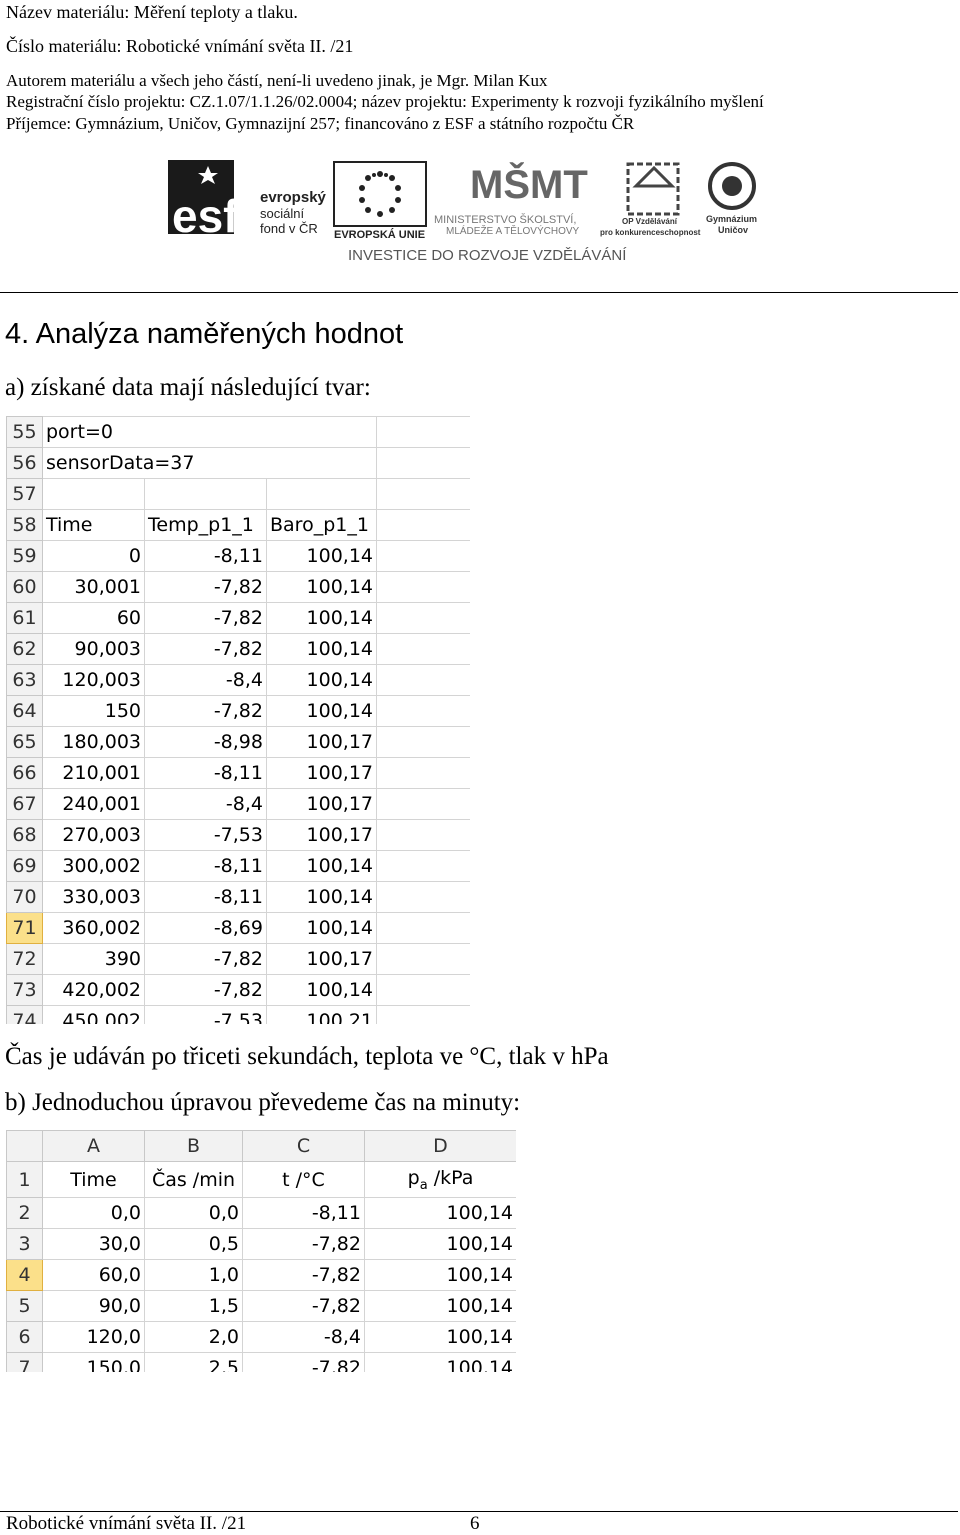 The width and height of the screenshot is (960, 1535). What do you see at coordinates (321, 1014) in the screenshot?
I see `cell: 100,21` at bounding box center [321, 1014].